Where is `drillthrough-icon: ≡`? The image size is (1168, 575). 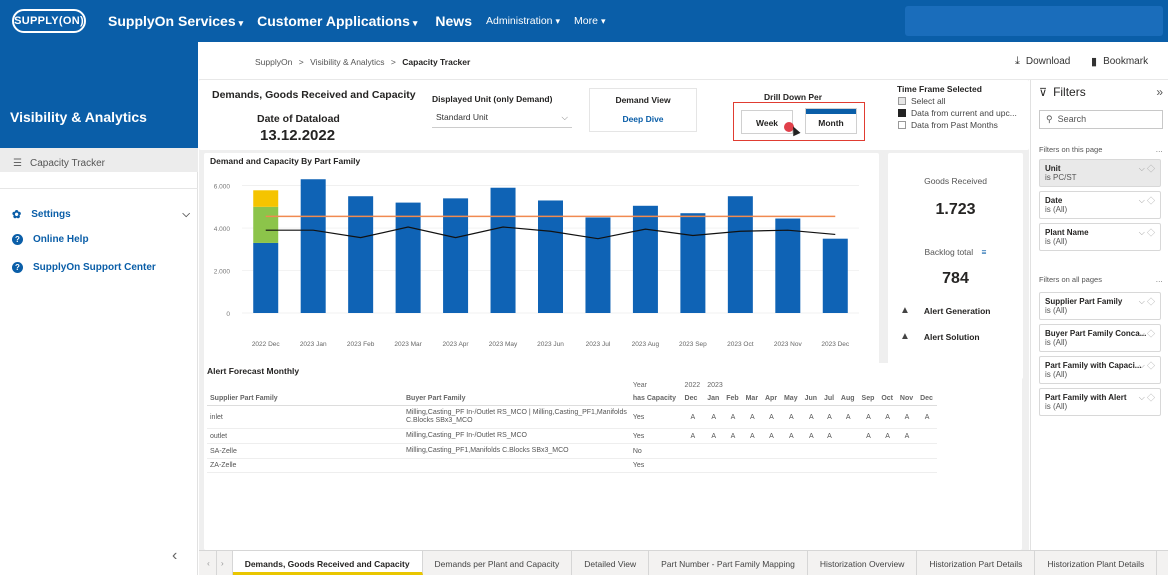
drillthrough-icon: ≡ is located at coordinates (984, 252).